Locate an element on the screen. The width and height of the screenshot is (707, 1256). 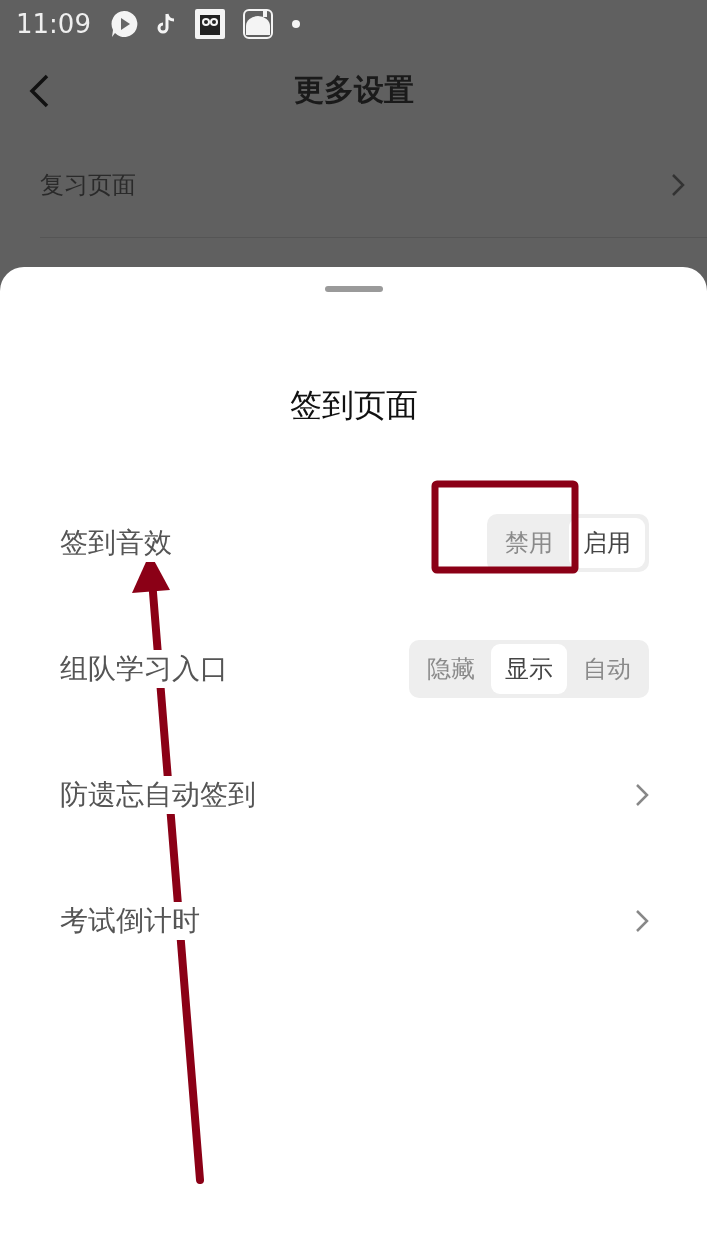
setting-label: 考试倒计时 is located at coordinates (130, 921).